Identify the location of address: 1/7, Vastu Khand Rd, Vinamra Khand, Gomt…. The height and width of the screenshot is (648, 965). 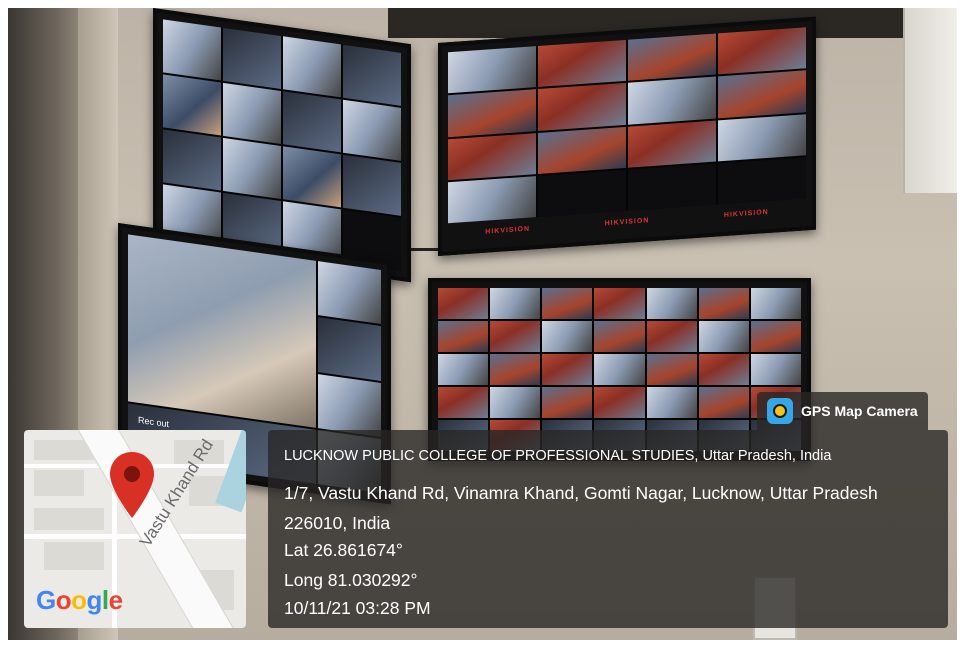
(581, 508).